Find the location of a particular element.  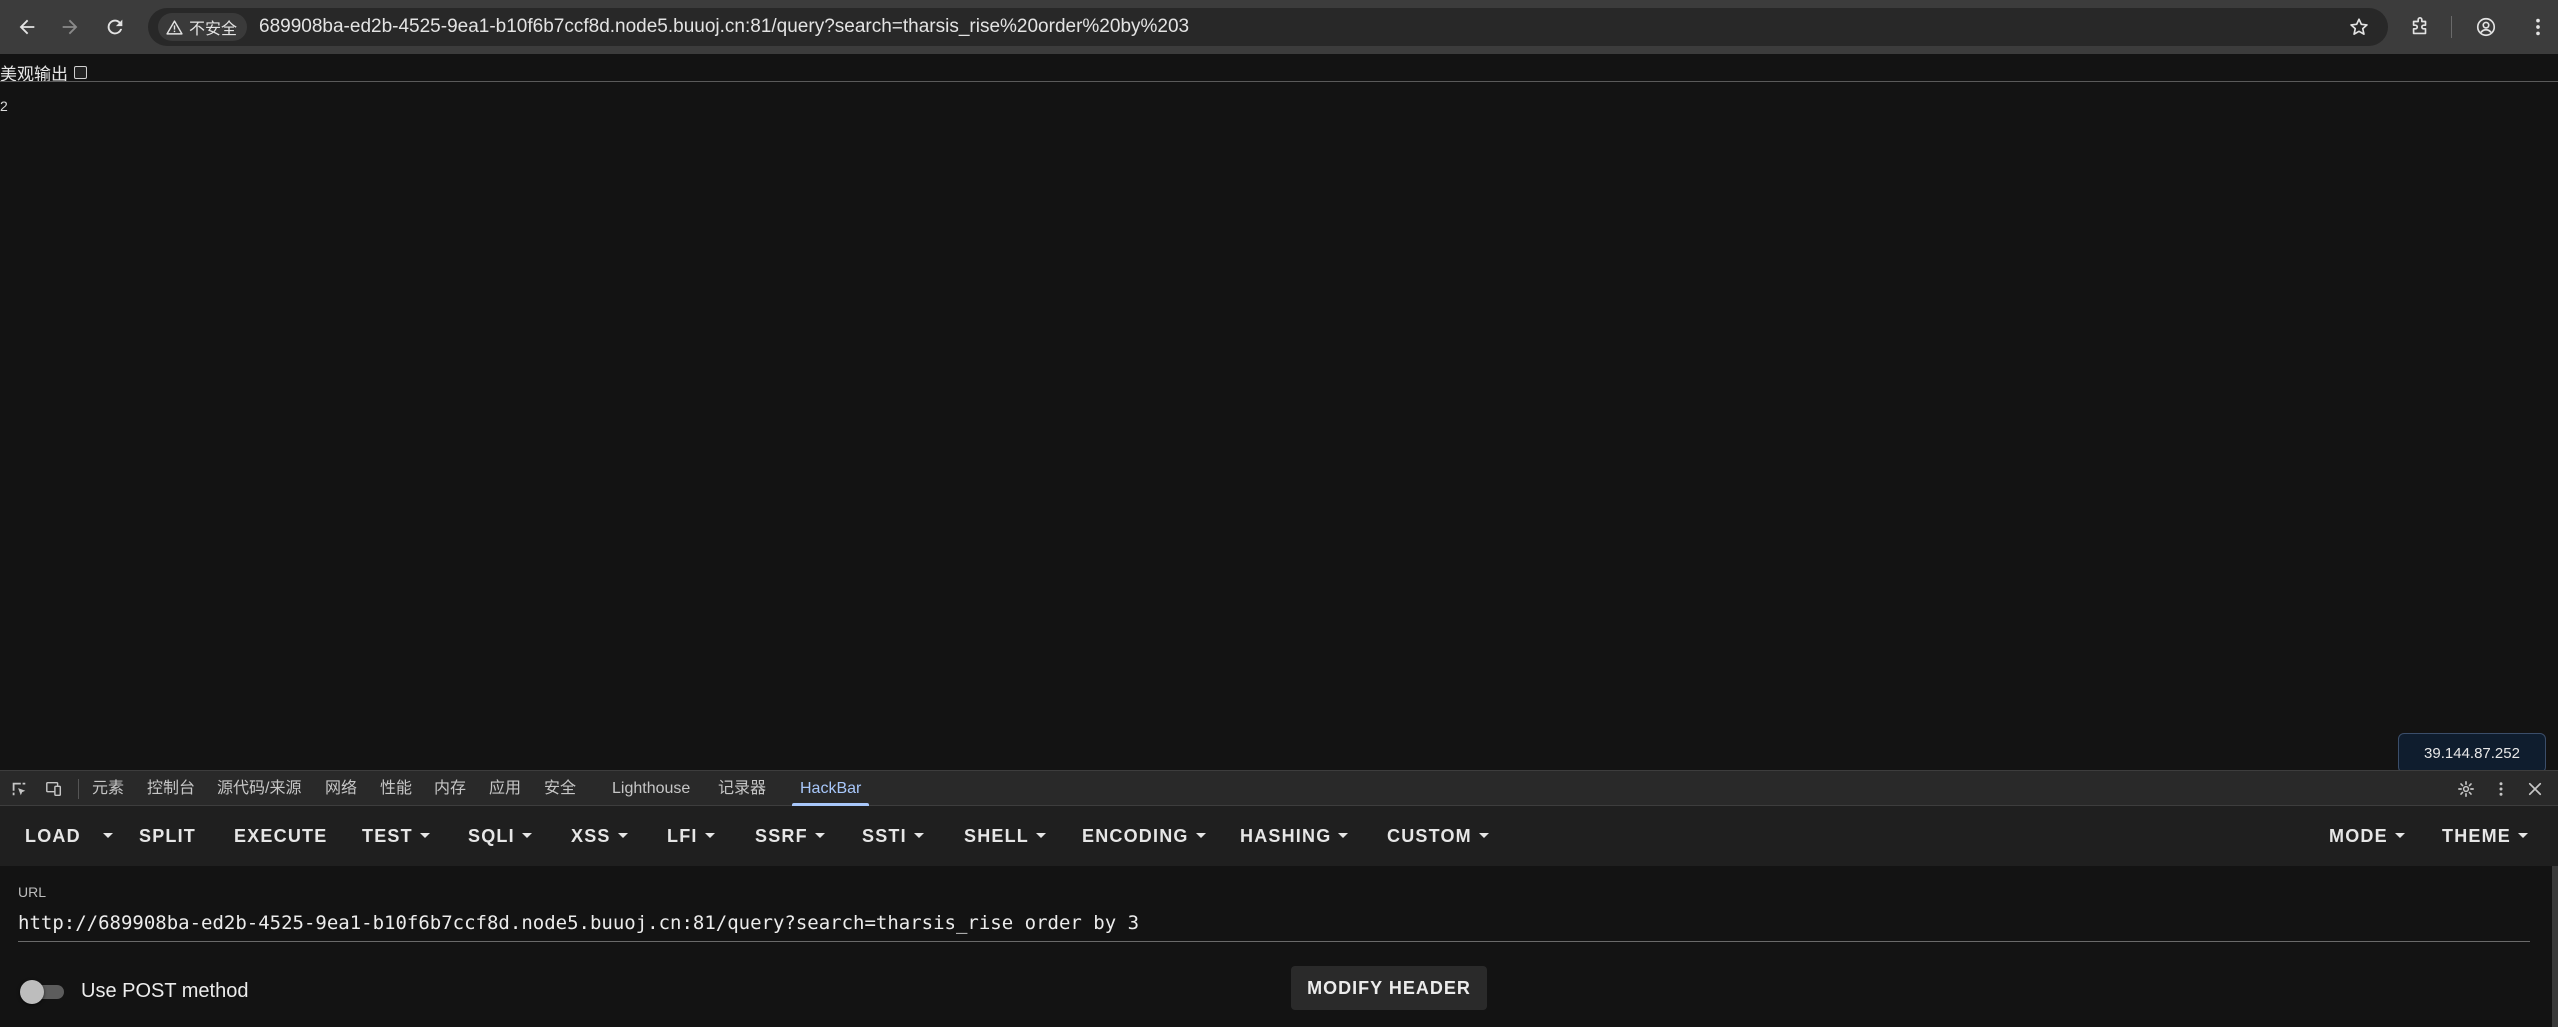

device-toolbar-button is located at coordinates (54, 789).